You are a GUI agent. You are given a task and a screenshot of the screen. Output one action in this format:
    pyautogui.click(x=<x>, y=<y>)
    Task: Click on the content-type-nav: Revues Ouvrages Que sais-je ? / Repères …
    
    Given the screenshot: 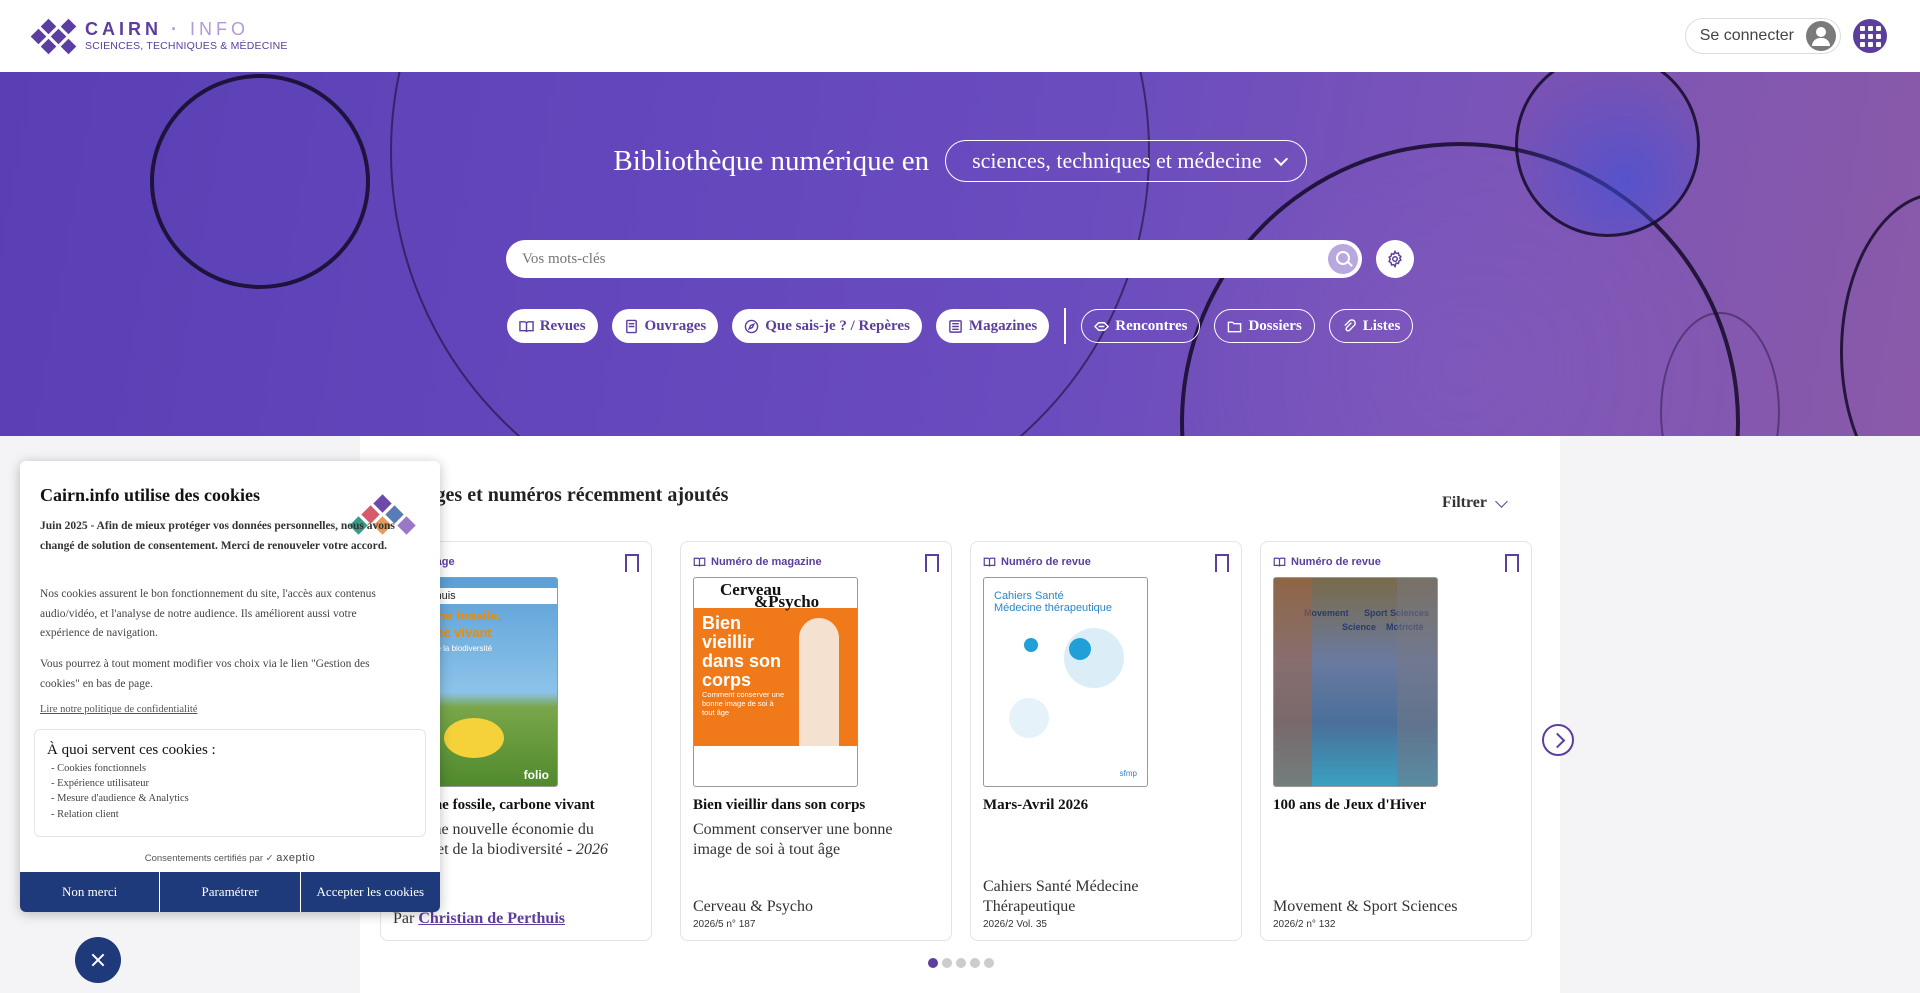 What is the action you would take?
    pyautogui.click(x=960, y=326)
    